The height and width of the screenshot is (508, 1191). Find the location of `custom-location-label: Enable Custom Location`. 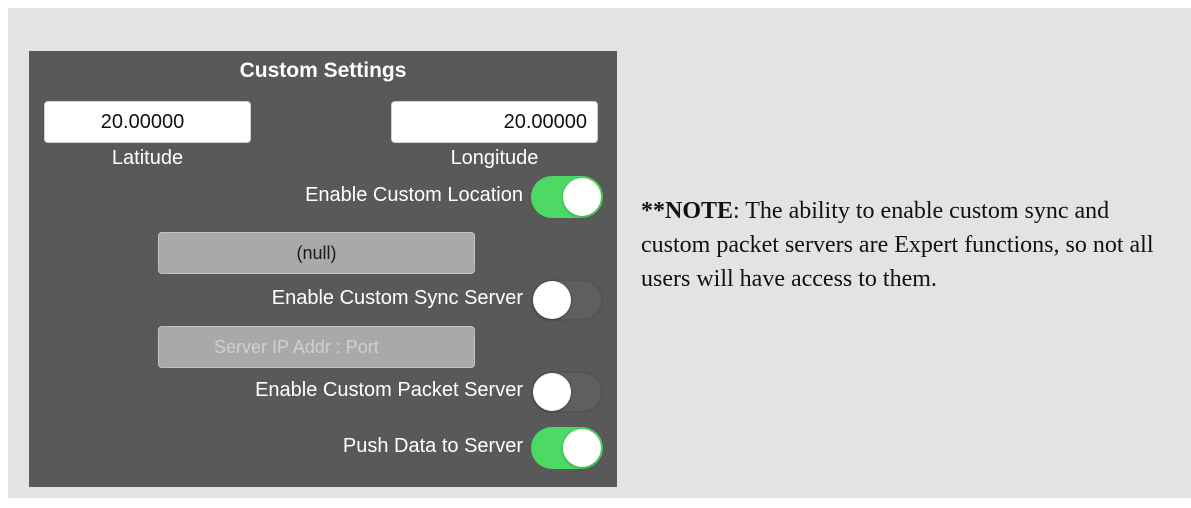

custom-location-label: Enable Custom Location is located at coordinates (414, 195).